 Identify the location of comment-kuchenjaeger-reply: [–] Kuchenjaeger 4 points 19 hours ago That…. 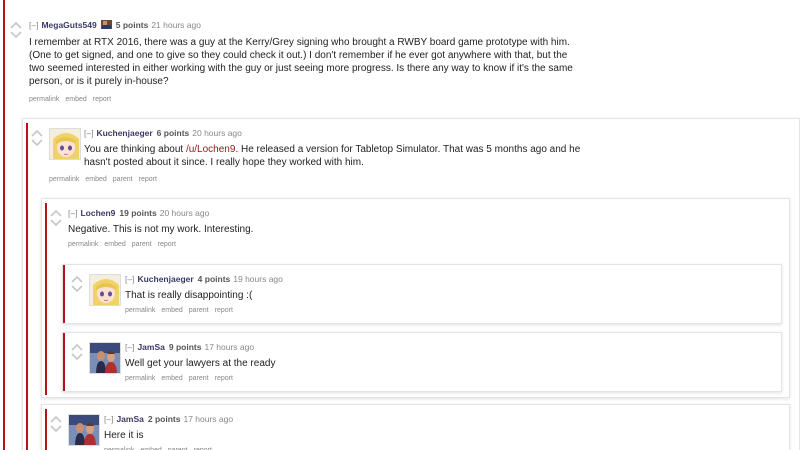
(422, 294).